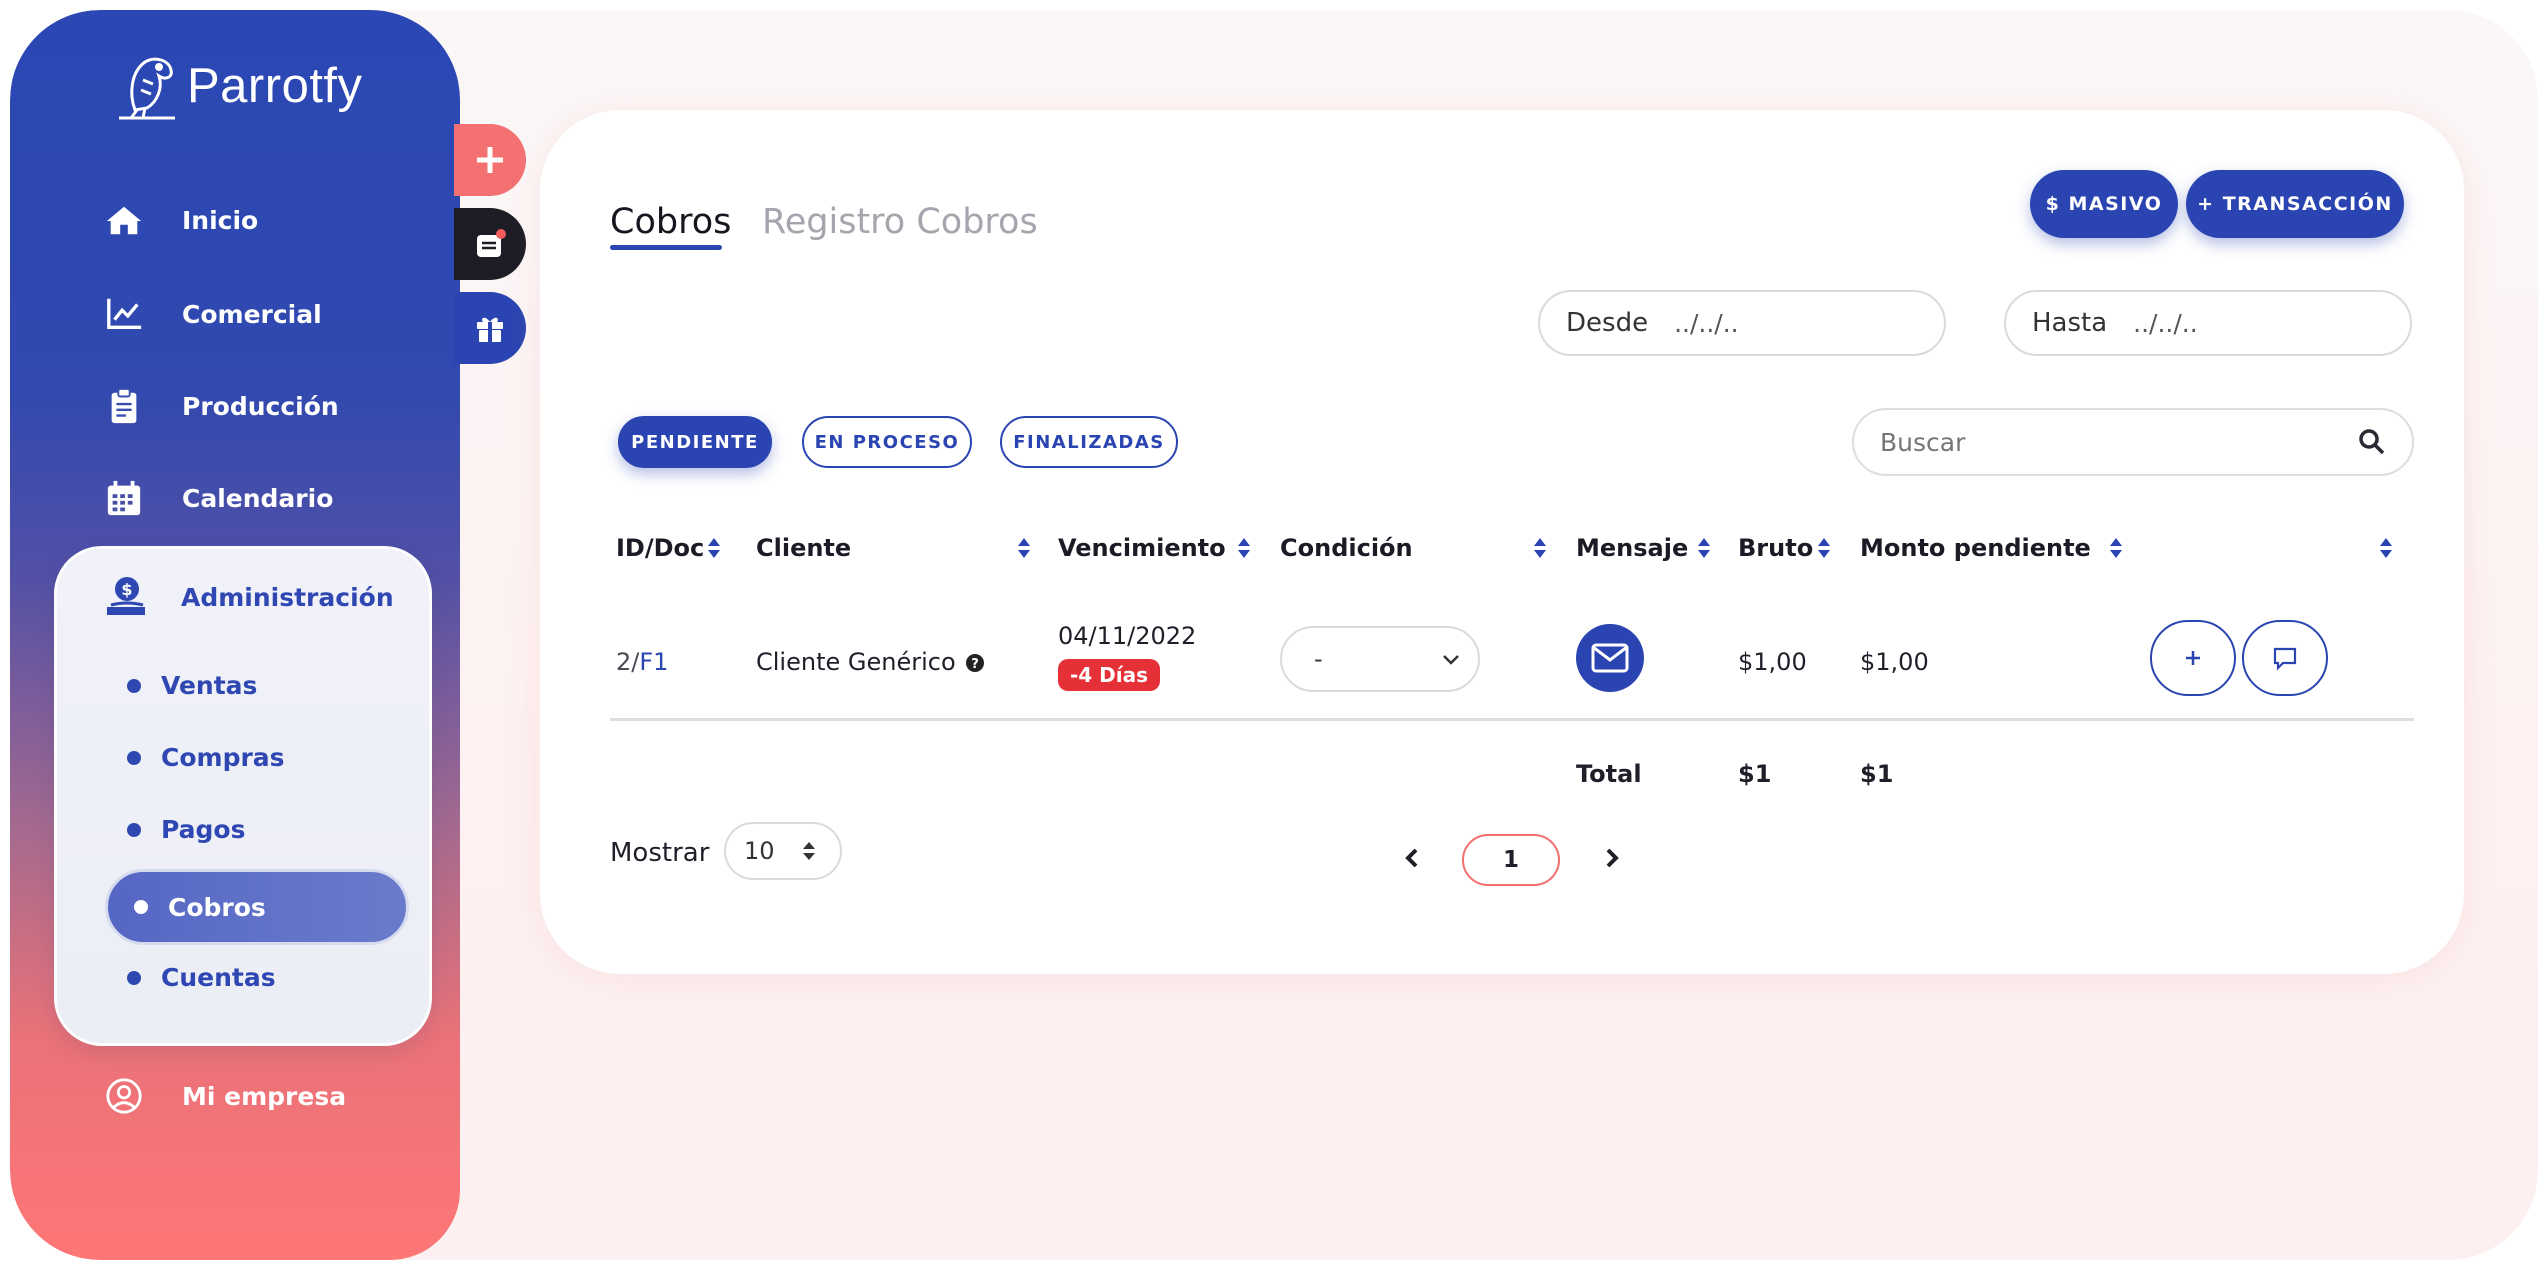  What do you see at coordinates (2119, 442) in the screenshot?
I see `search-input` at bounding box center [2119, 442].